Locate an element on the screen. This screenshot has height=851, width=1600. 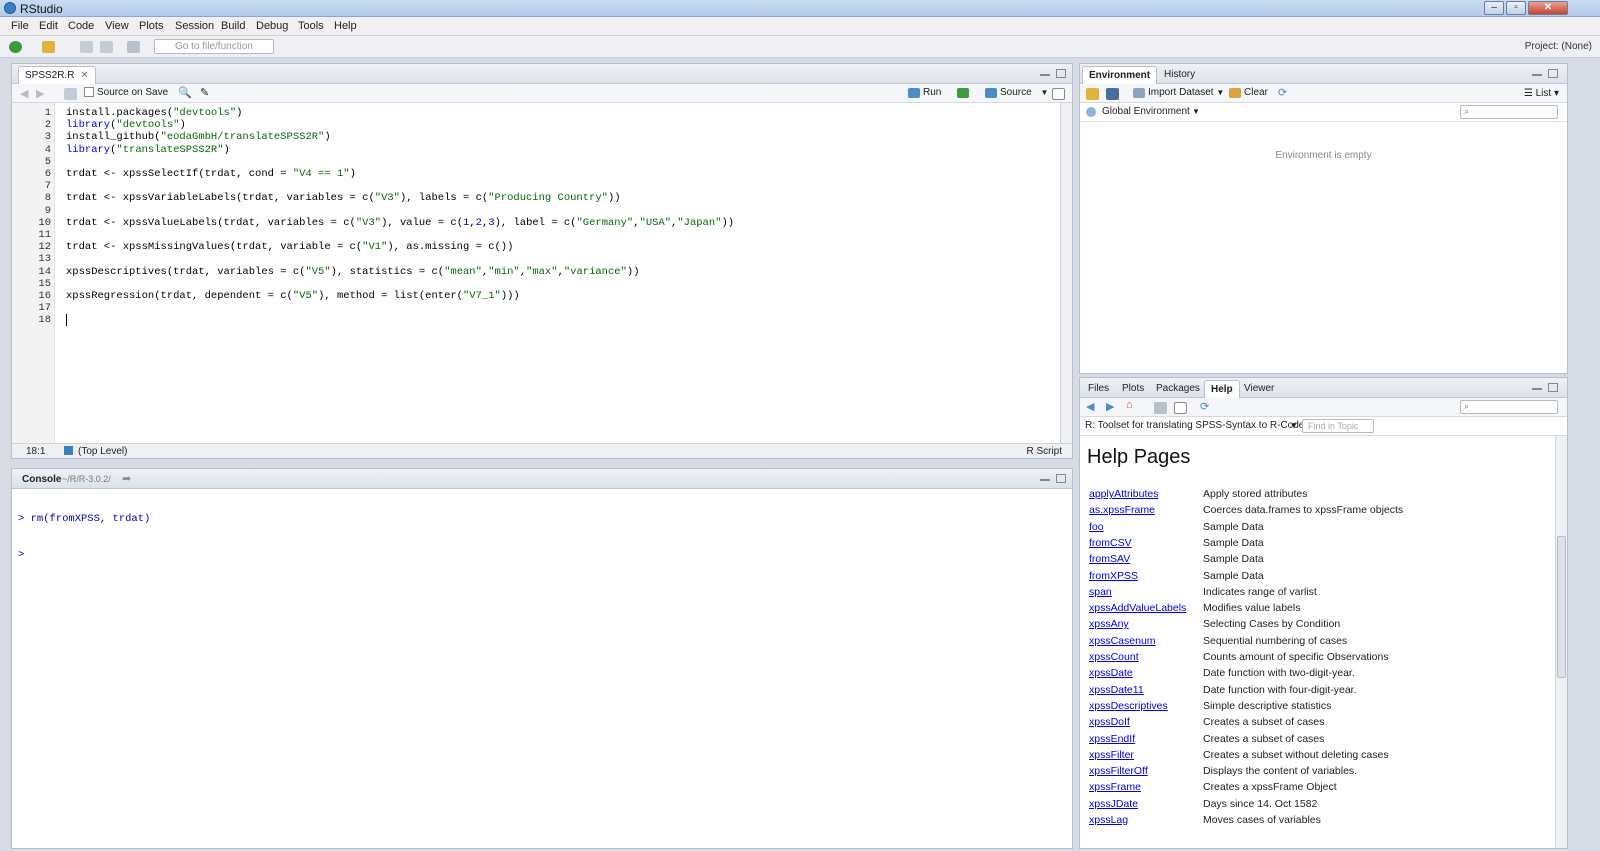
help-entry-link: xpssDate11 is located at coordinates (1116, 690).